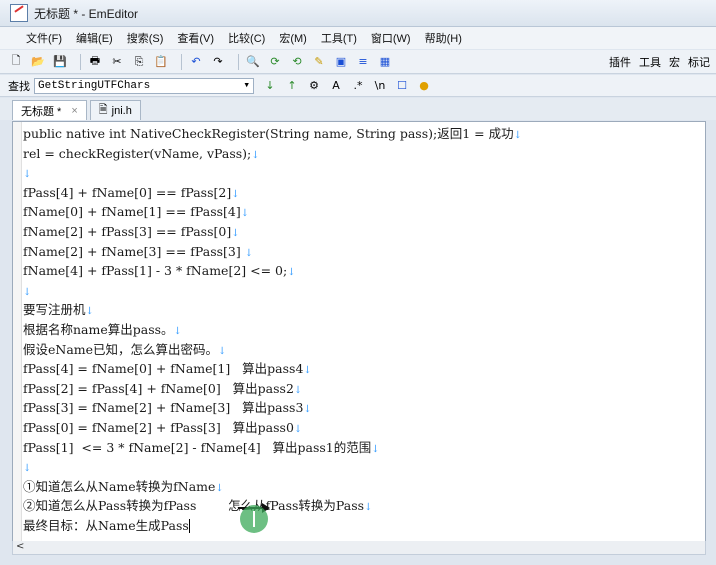 This screenshot has height=565, width=716. I want to click on editor-line-text: fPass[4] = fName[0] + fName[1] 算出pass4, so click(163, 369).